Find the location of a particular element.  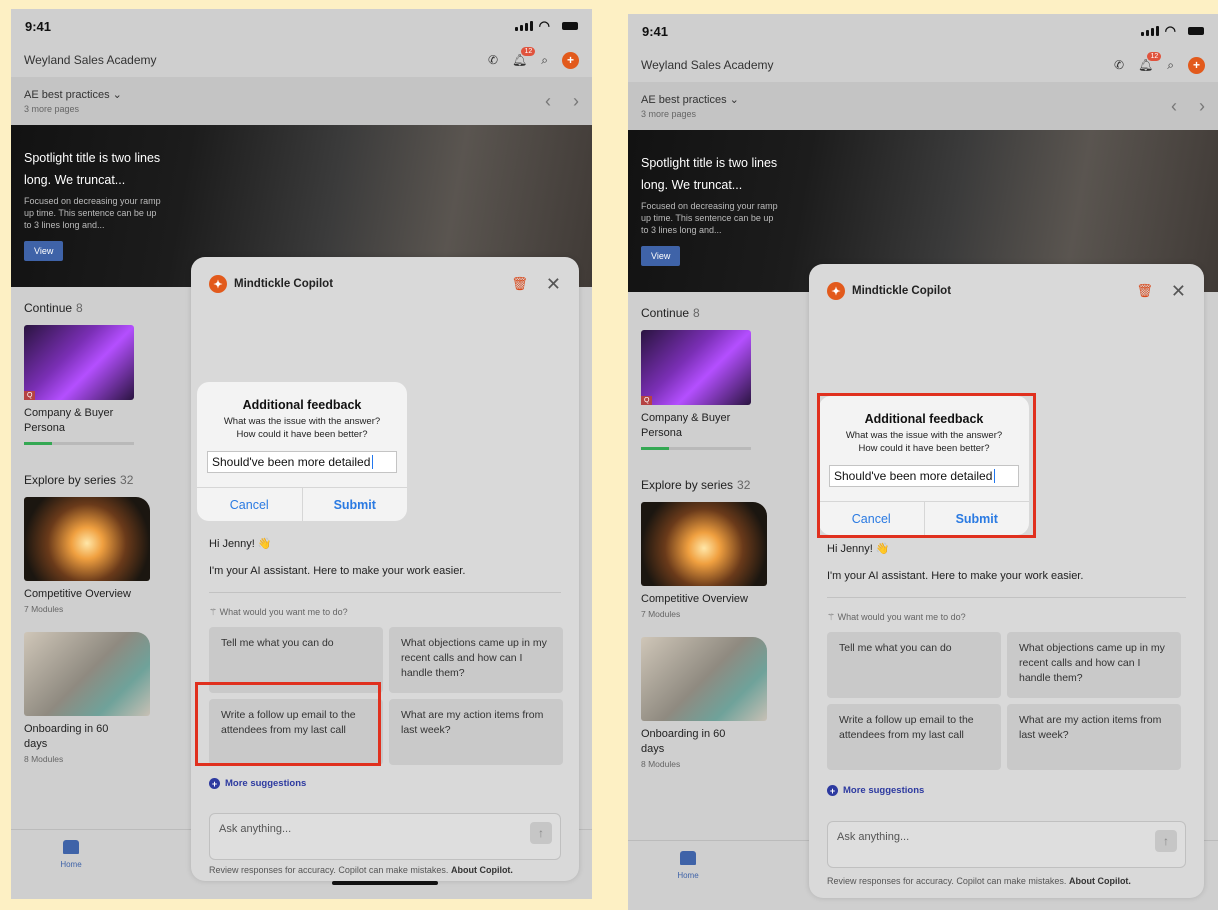

feedback-input: Should've been more detailed is located at coordinates (302, 462).